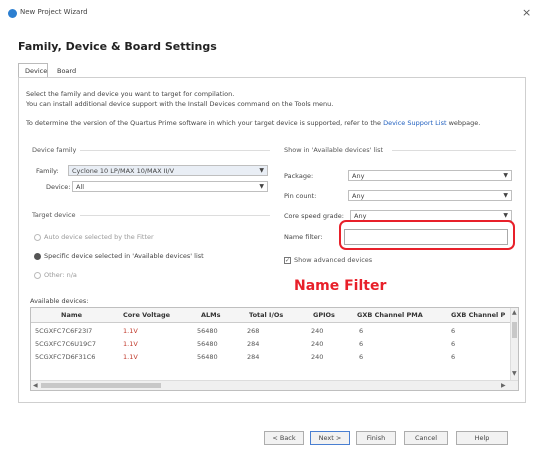 The width and height of the screenshot is (535, 454). What do you see at coordinates (35, 385) in the screenshot?
I see `scroll-left-icon: ◀` at bounding box center [35, 385].